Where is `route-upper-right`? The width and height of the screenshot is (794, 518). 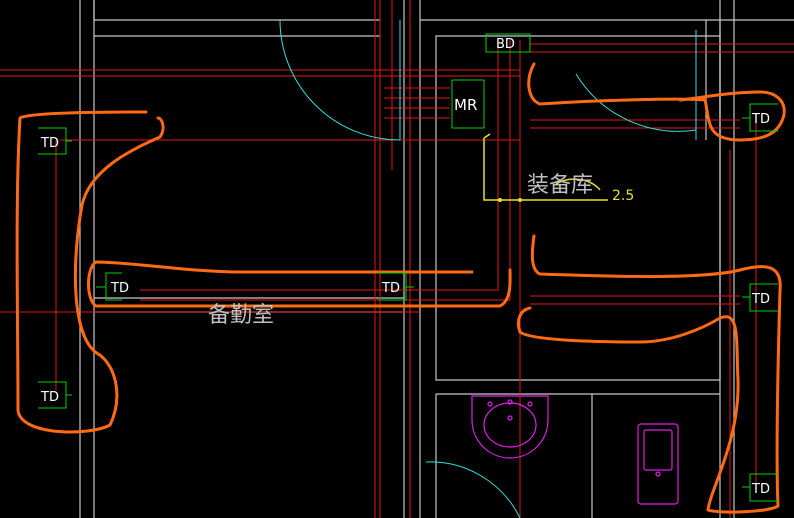 route-upper-right is located at coordinates (656, 102).